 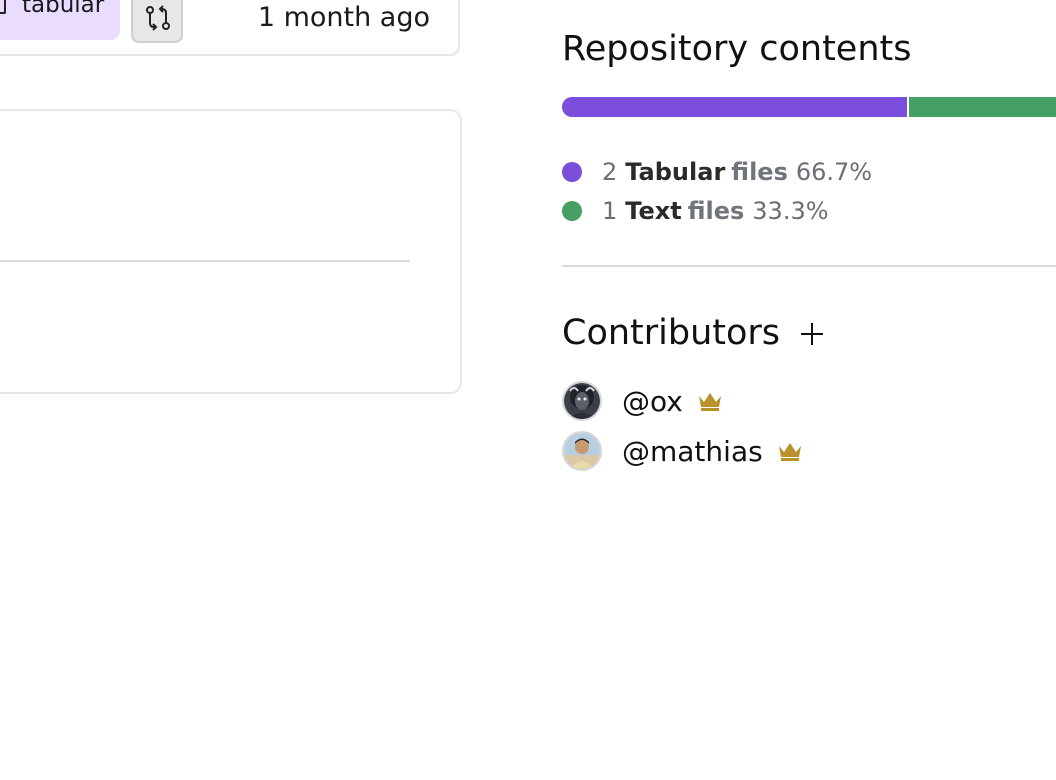 What do you see at coordinates (158, 18) in the screenshot?
I see `pull-request-icon` at bounding box center [158, 18].